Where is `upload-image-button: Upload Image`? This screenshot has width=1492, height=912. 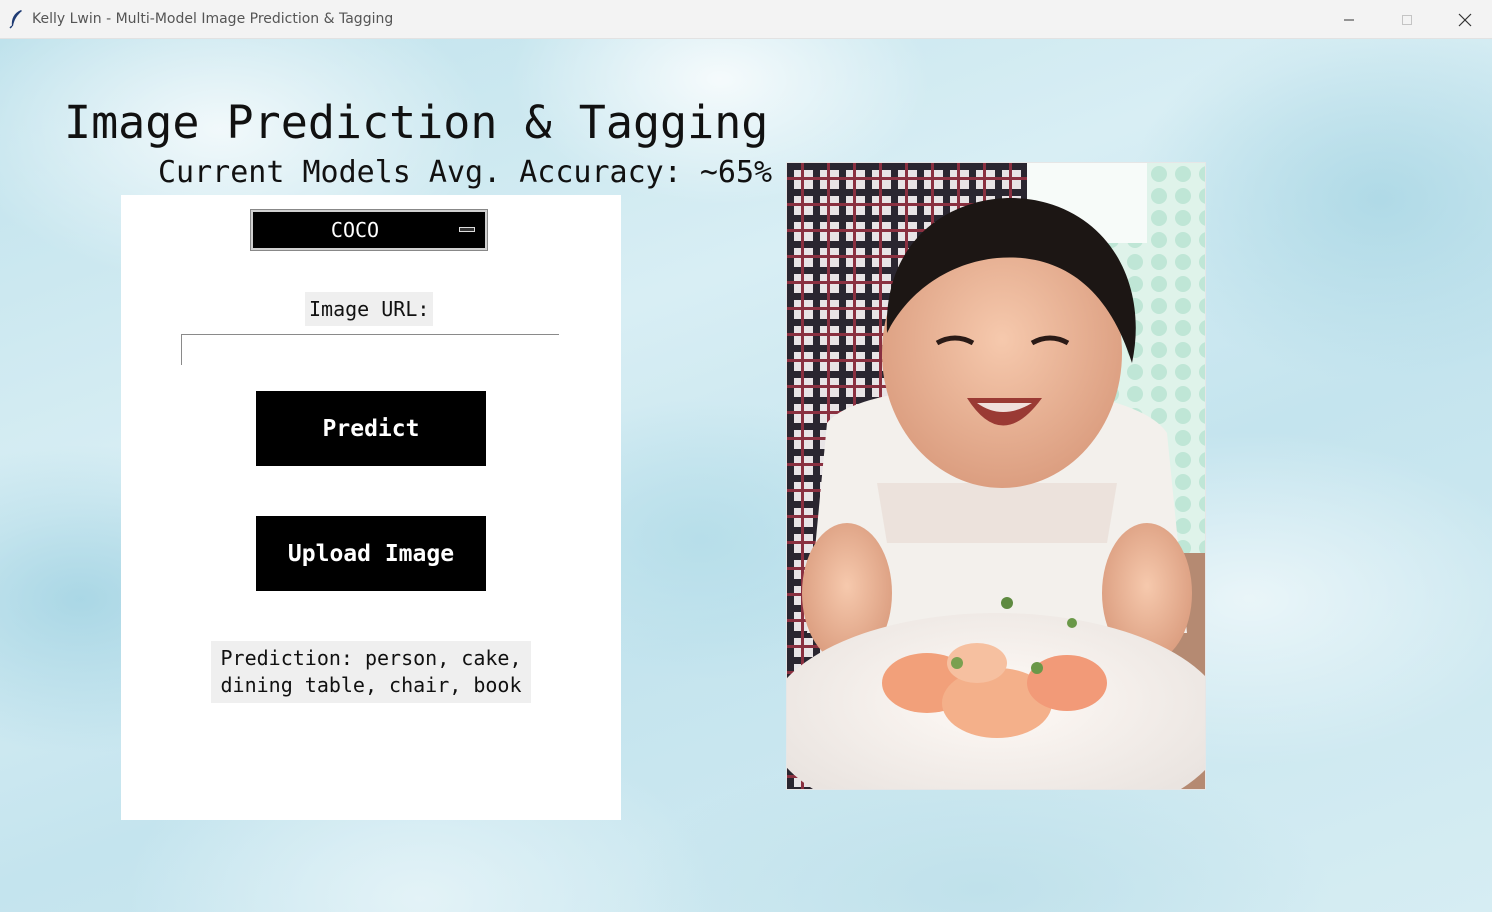
upload-image-button: Upload Image is located at coordinates (371, 553).